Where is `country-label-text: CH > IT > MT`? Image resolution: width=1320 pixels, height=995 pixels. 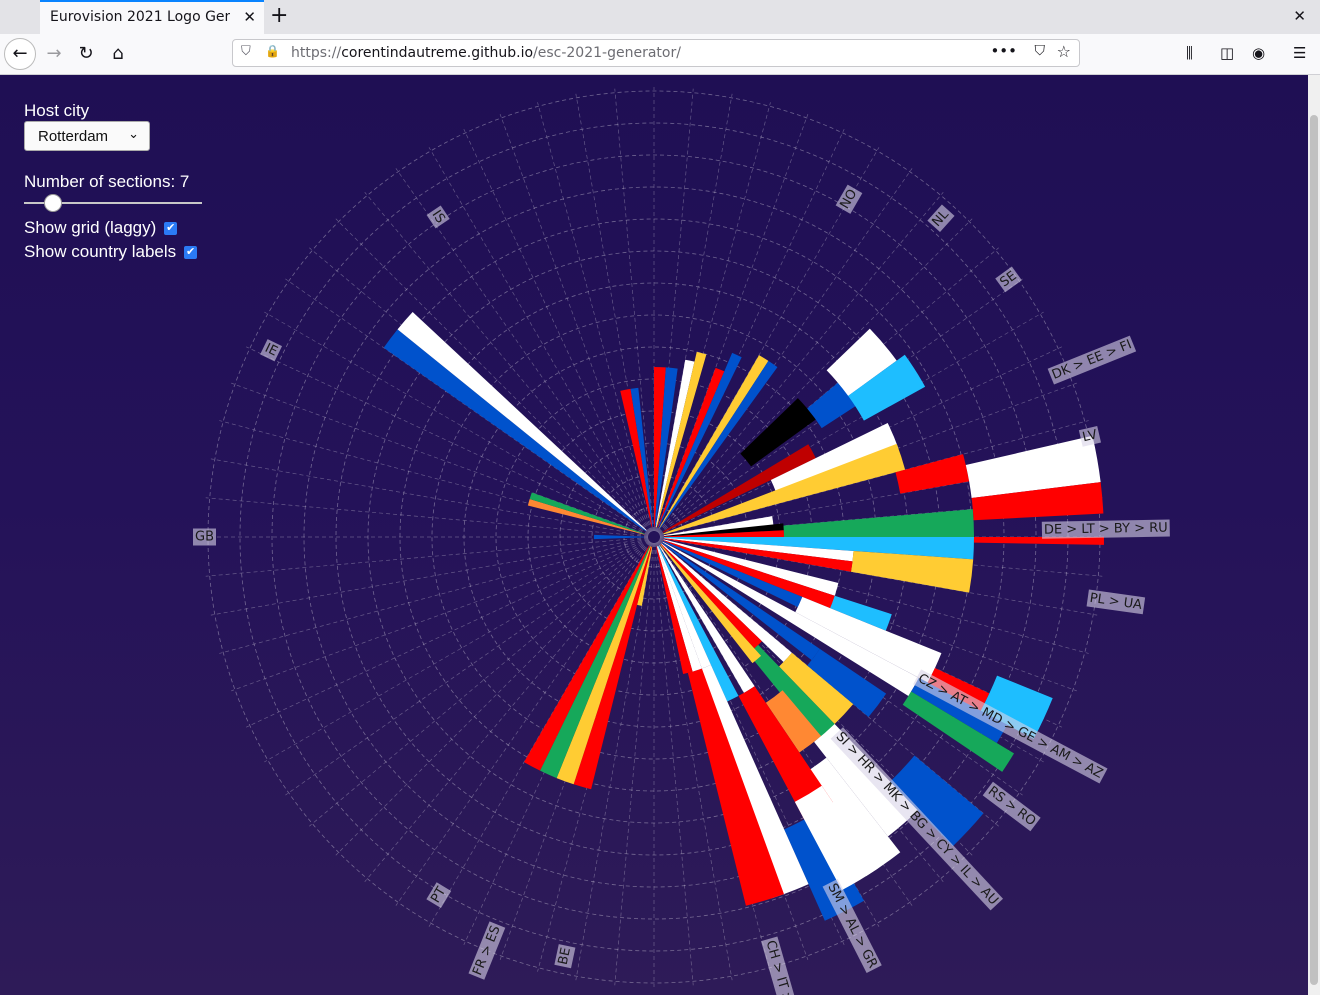 country-label-text: CH > IT > MT is located at coordinates (782, 967).